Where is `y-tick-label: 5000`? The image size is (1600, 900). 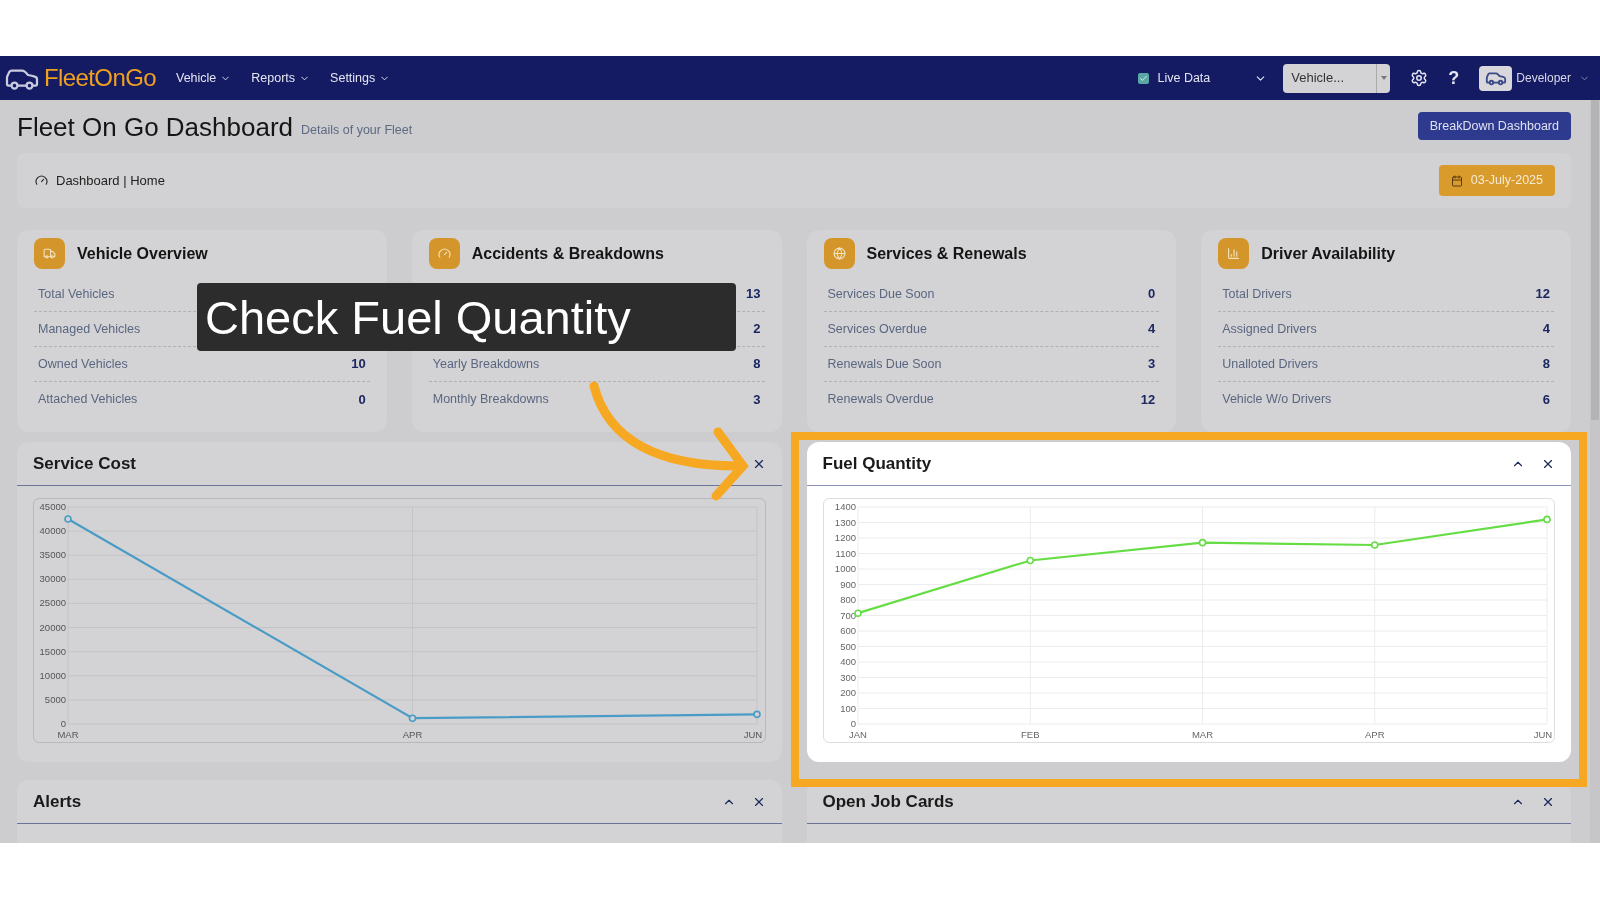
y-tick-label: 5000 is located at coordinates (55, 699).